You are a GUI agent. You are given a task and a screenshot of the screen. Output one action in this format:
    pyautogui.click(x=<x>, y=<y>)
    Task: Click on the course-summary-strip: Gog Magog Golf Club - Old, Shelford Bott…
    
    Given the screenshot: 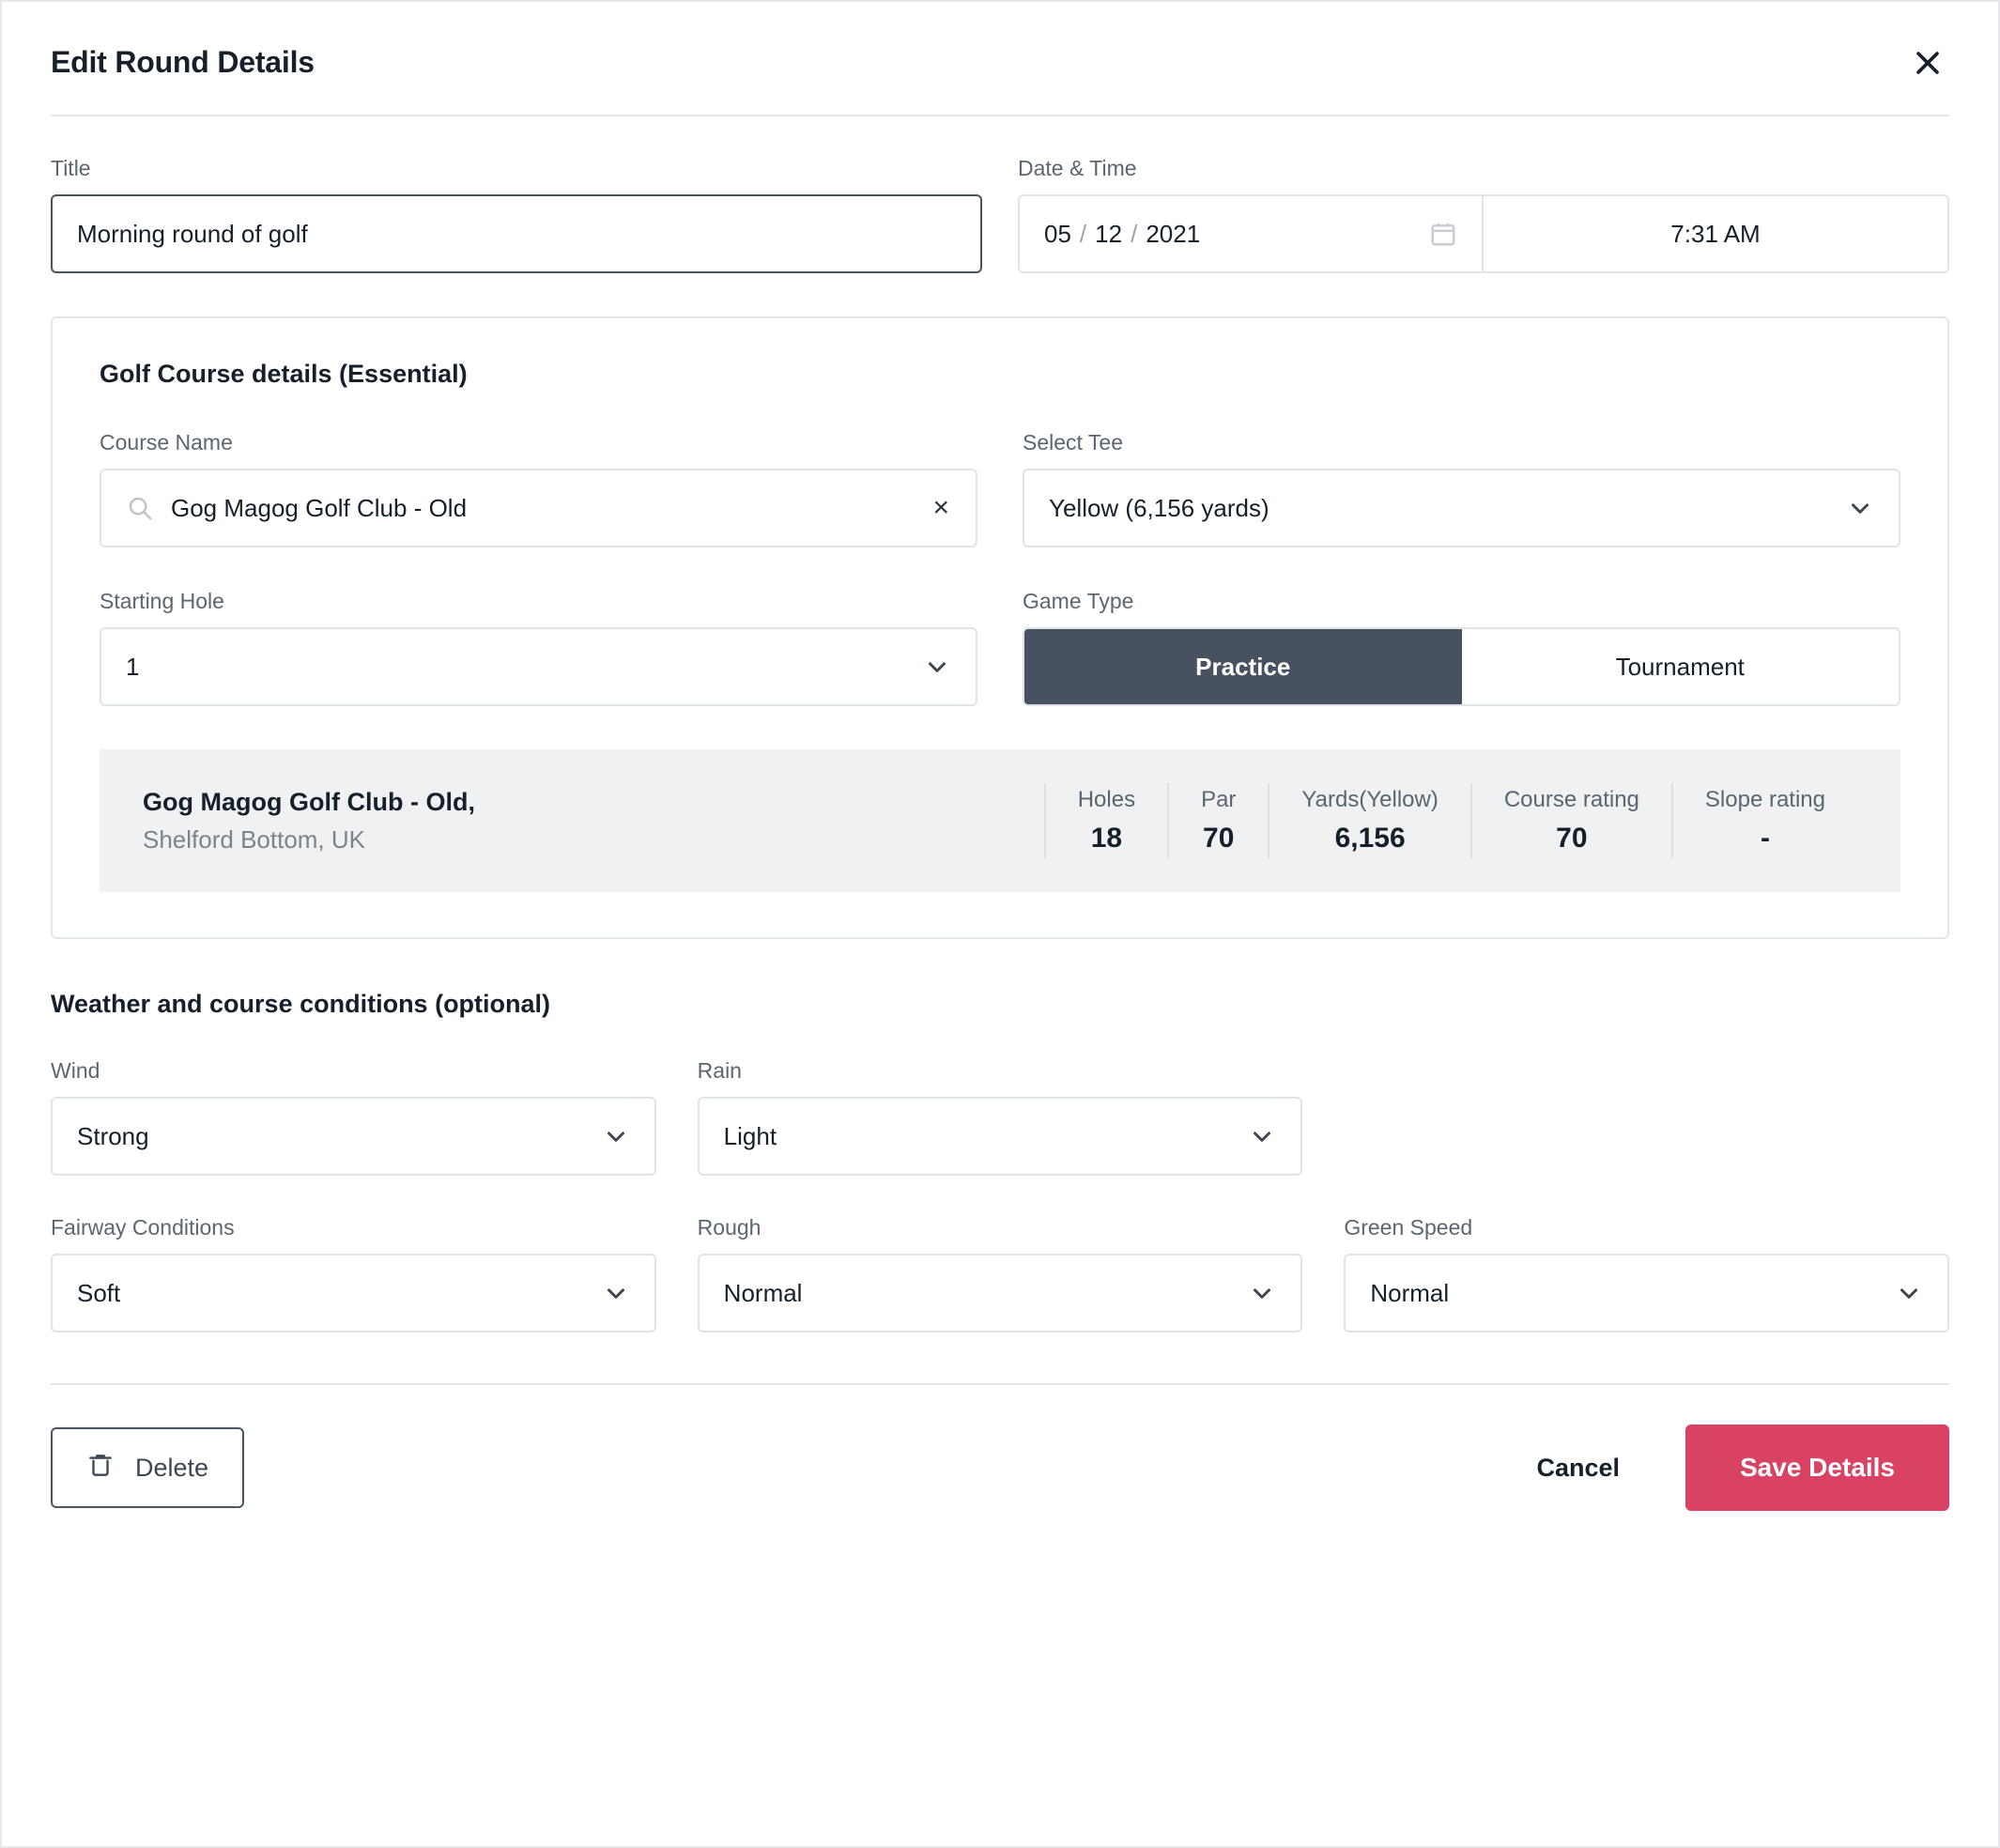 What is the action you would take?
    pyautogui.click(x=1000, y=820)
    